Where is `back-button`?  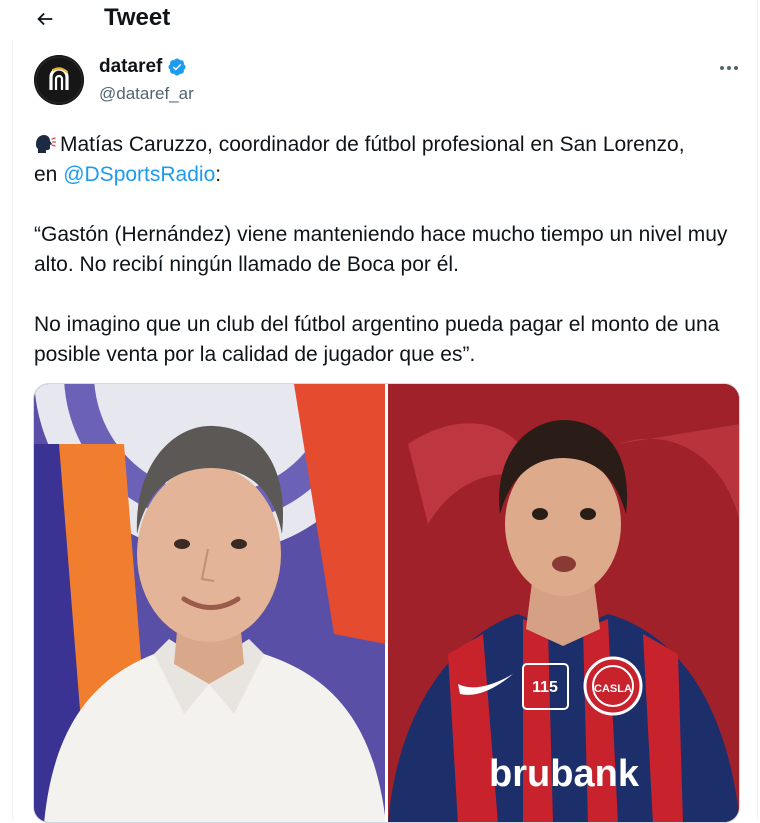
back-button is located at coordinates (45, 19).